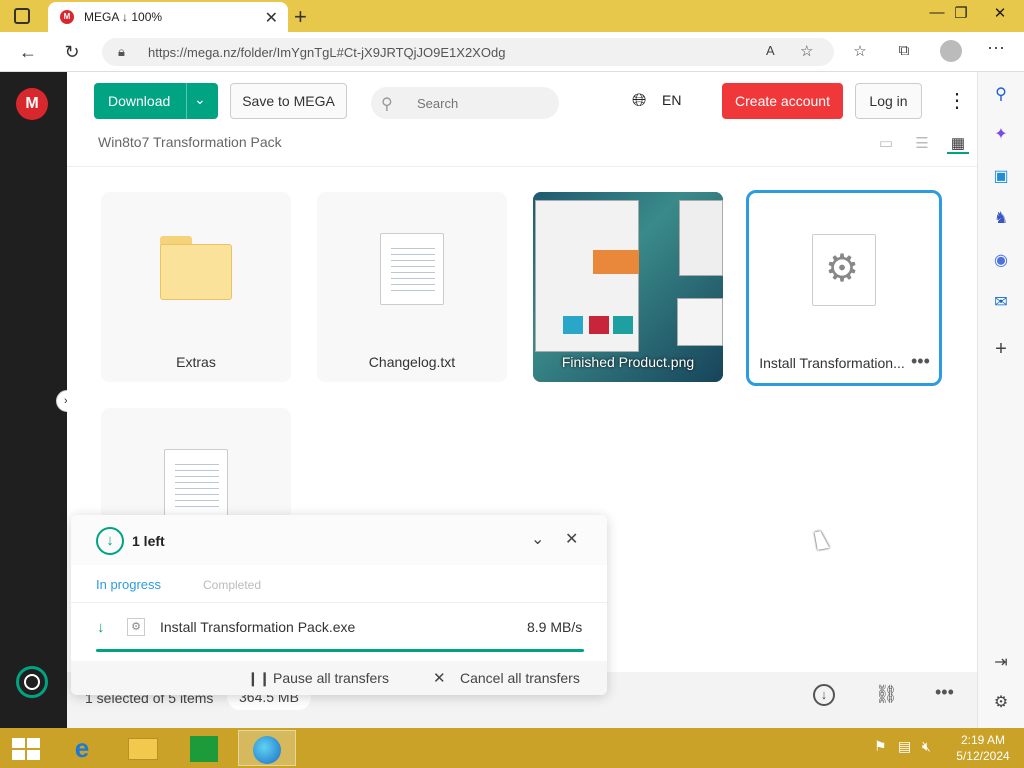 The width and height of the screenshot is (1024, 768). I want to click on outlook-icon: ✉, so click(1001, 303).